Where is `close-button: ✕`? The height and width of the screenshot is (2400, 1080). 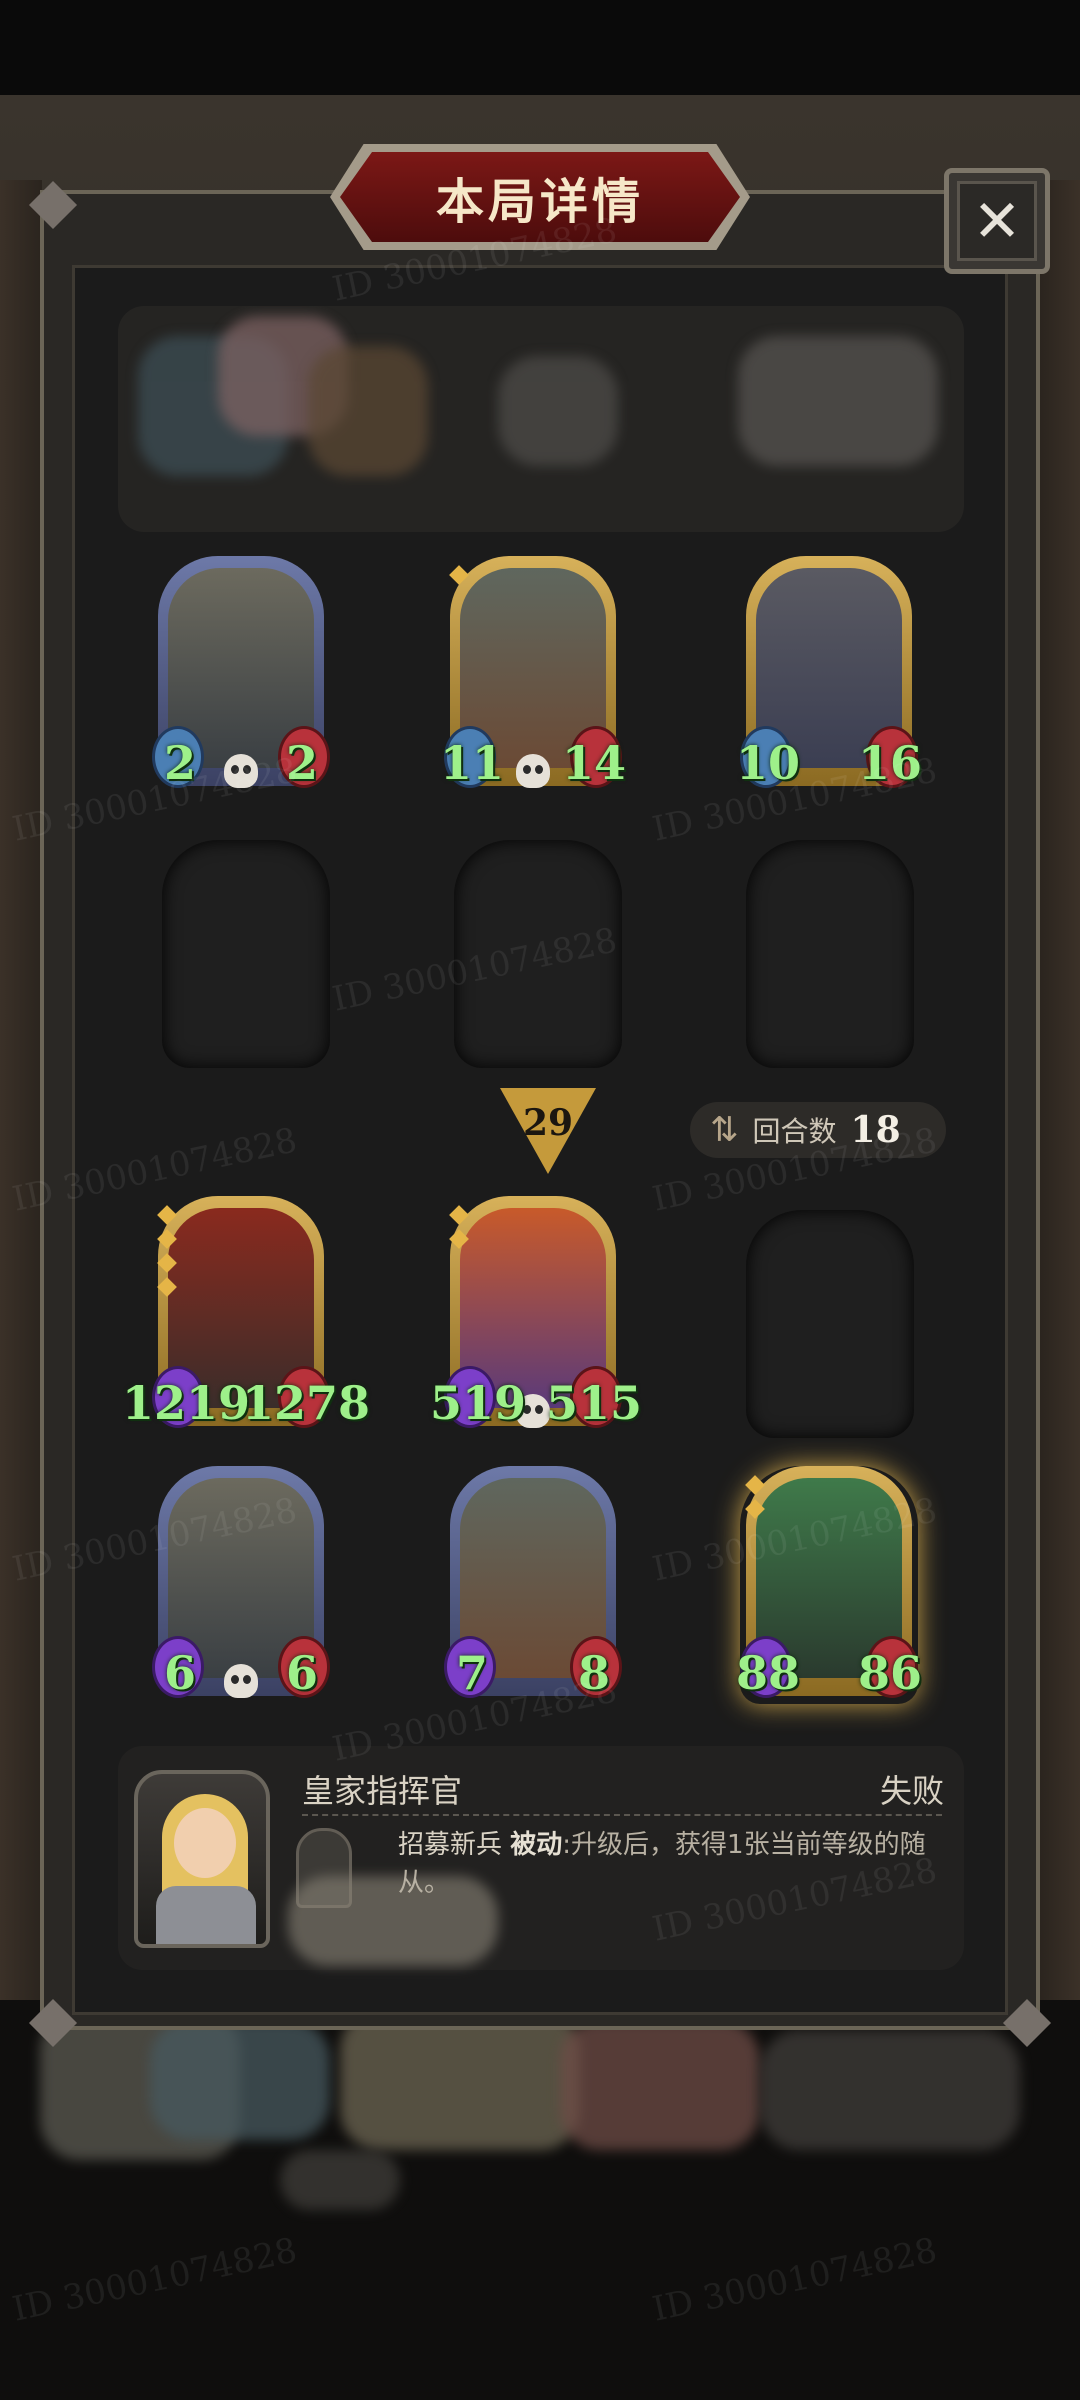
close-button: ✕ is located at coordinates (997, 221).